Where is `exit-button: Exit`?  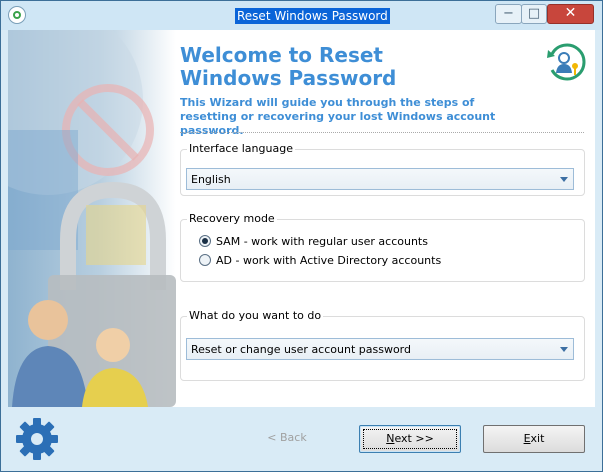 exit-button: Exit is located at coordinates (534, 439).